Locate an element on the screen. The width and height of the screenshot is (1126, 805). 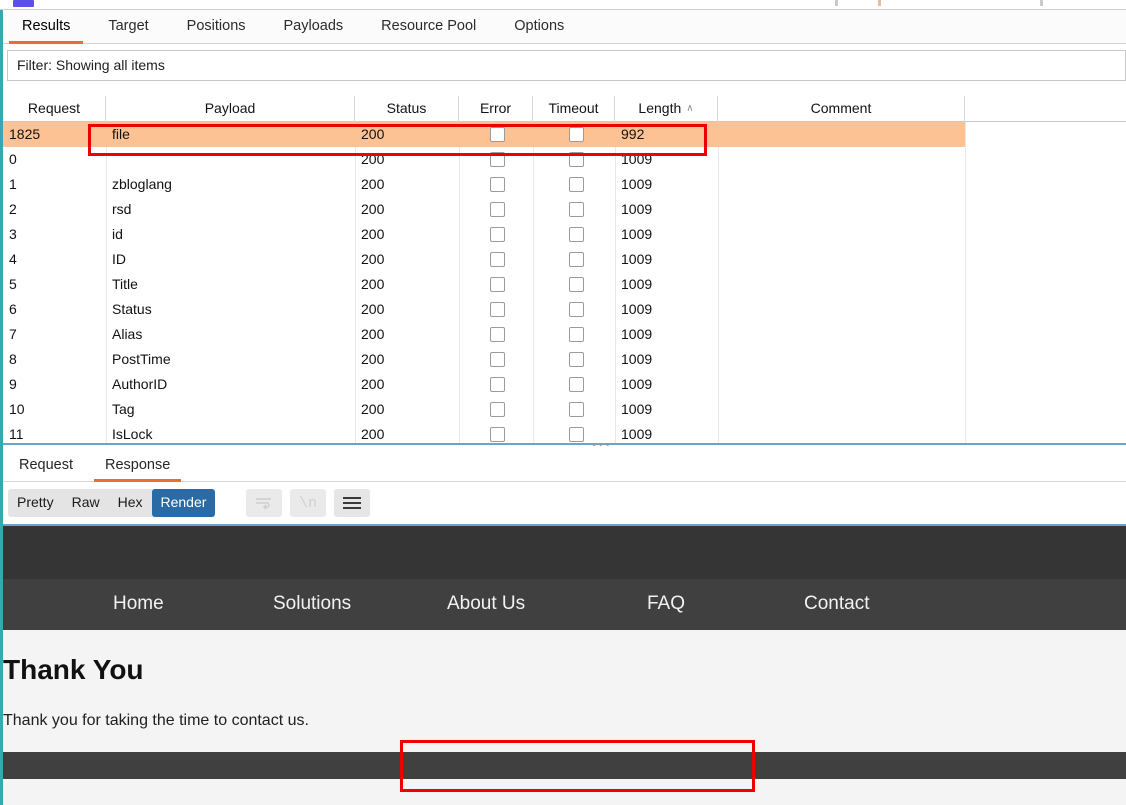
filter-bar-label: Filter: Showing all items is located at coordinates (91, 65).